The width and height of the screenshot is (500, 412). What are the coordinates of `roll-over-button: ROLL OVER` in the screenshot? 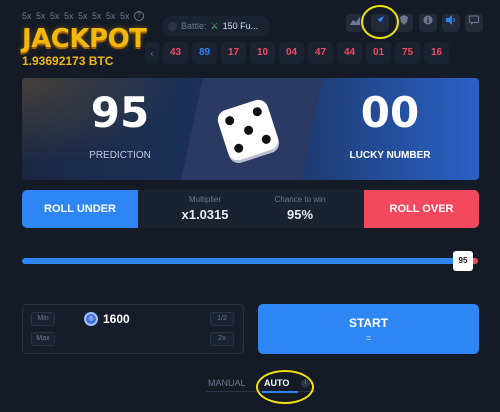 It's located at (421, 209).